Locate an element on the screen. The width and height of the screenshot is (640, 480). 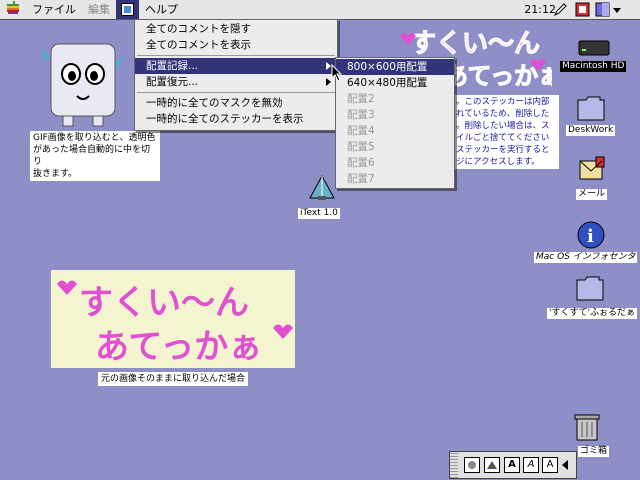
menu-item-hide-all-comments: 全てのコメントを隠す is located at coordinates (236, 29).